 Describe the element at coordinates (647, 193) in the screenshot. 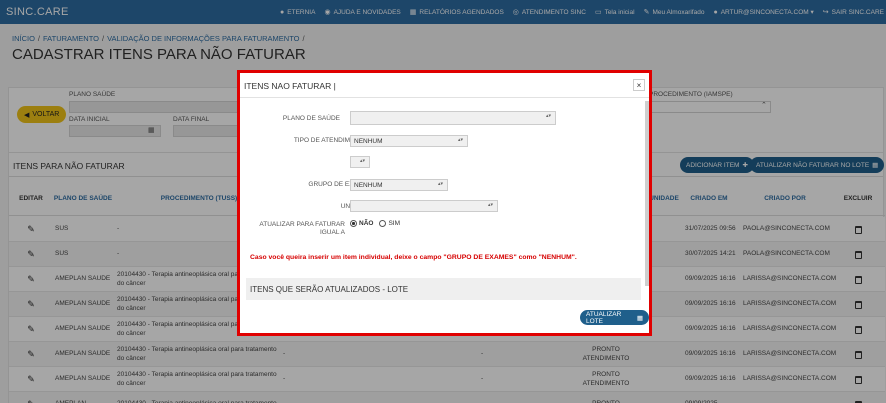

I see `modal-scrollbar` at that location.